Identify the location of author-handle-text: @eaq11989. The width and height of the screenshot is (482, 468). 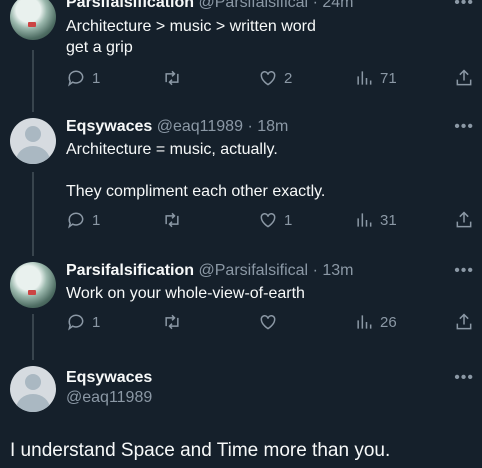
(109, 397).